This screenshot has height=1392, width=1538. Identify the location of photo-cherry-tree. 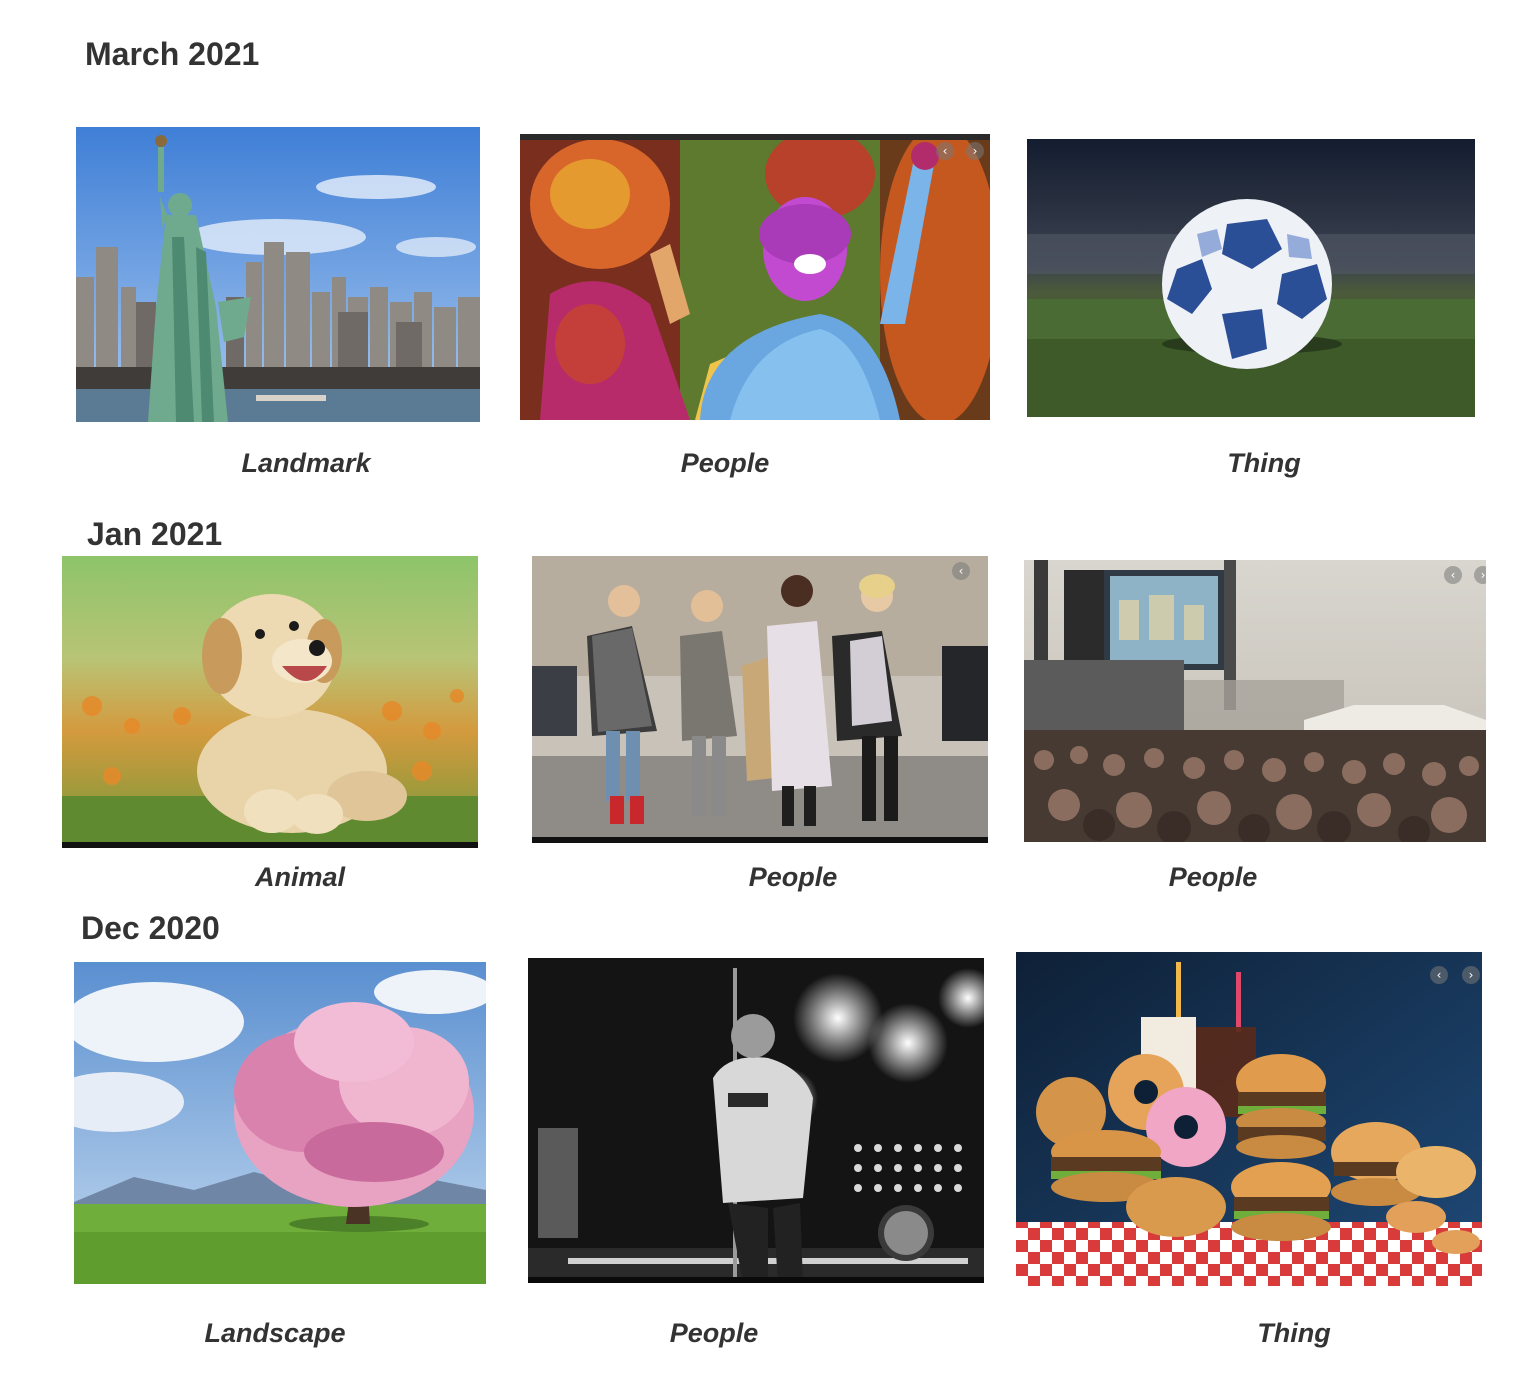
(280, 1123).